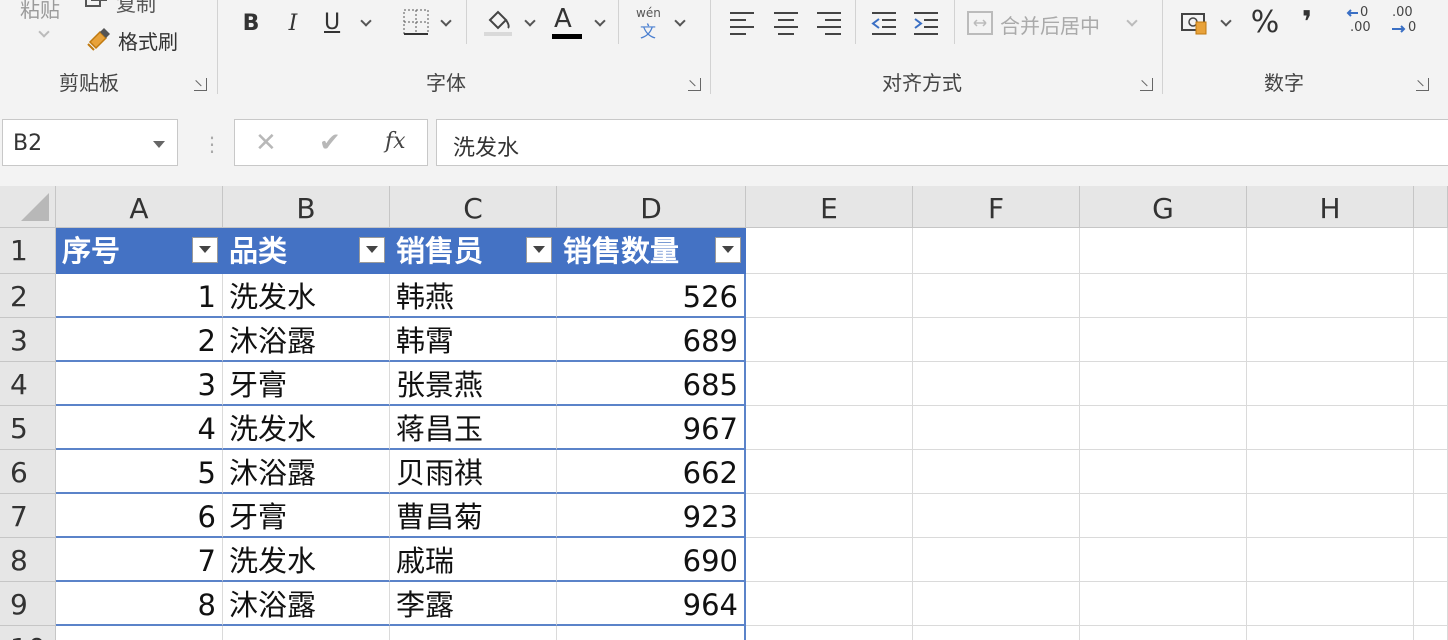 This screenshot has height=640, width=1448. What do you see at coordinates (293, 23) in the screenshot?
I see `italic-button: I` at bounding box center [293, 23].